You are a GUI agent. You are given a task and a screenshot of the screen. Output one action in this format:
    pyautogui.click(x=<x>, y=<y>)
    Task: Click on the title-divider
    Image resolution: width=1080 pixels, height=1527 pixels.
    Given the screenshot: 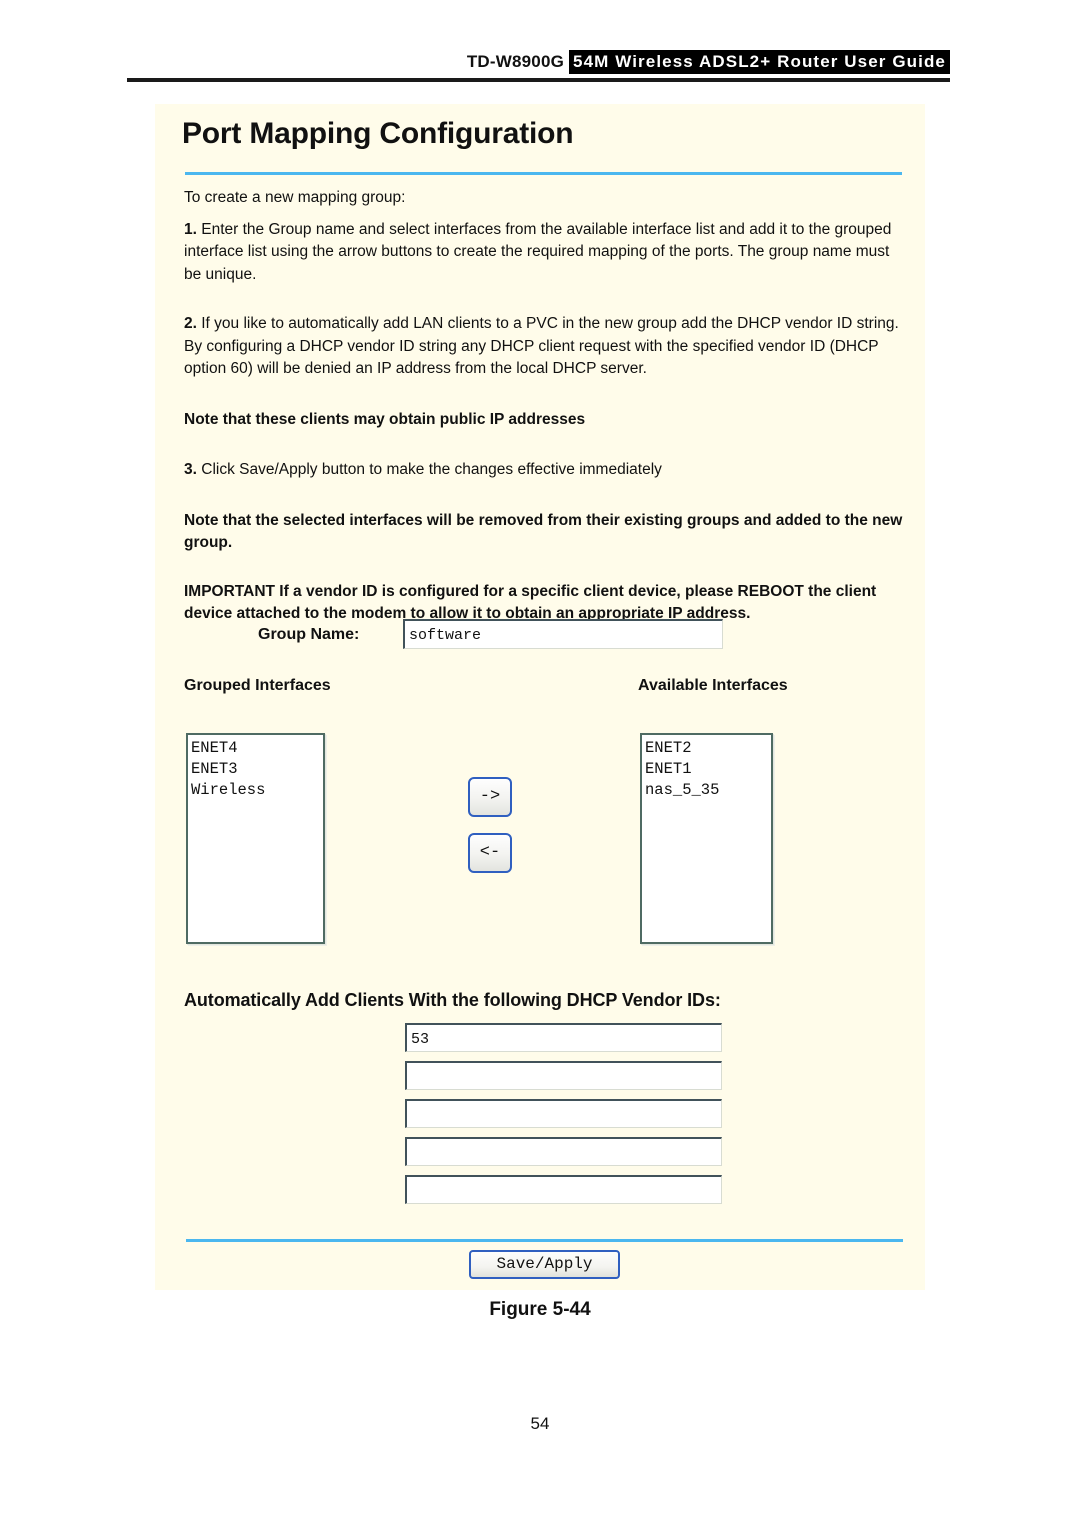 What is the action you would take?
    pyautogui.click(x=543, y=173)
    